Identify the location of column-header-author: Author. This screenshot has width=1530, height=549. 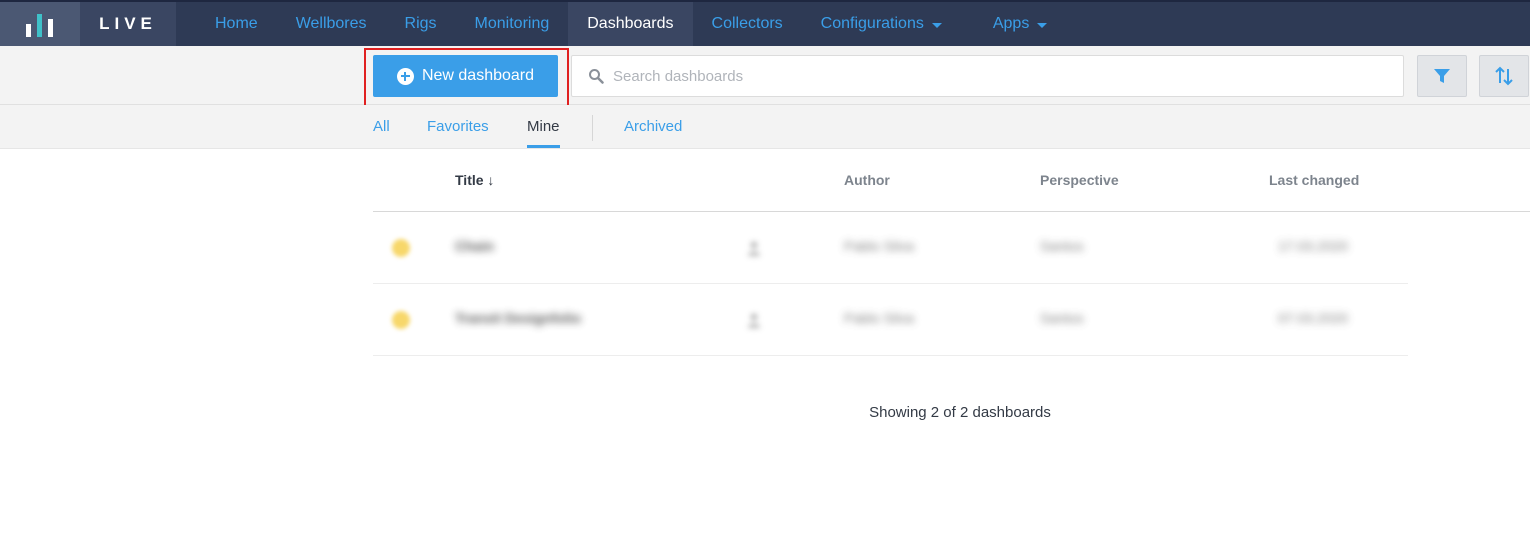
(867, 180).